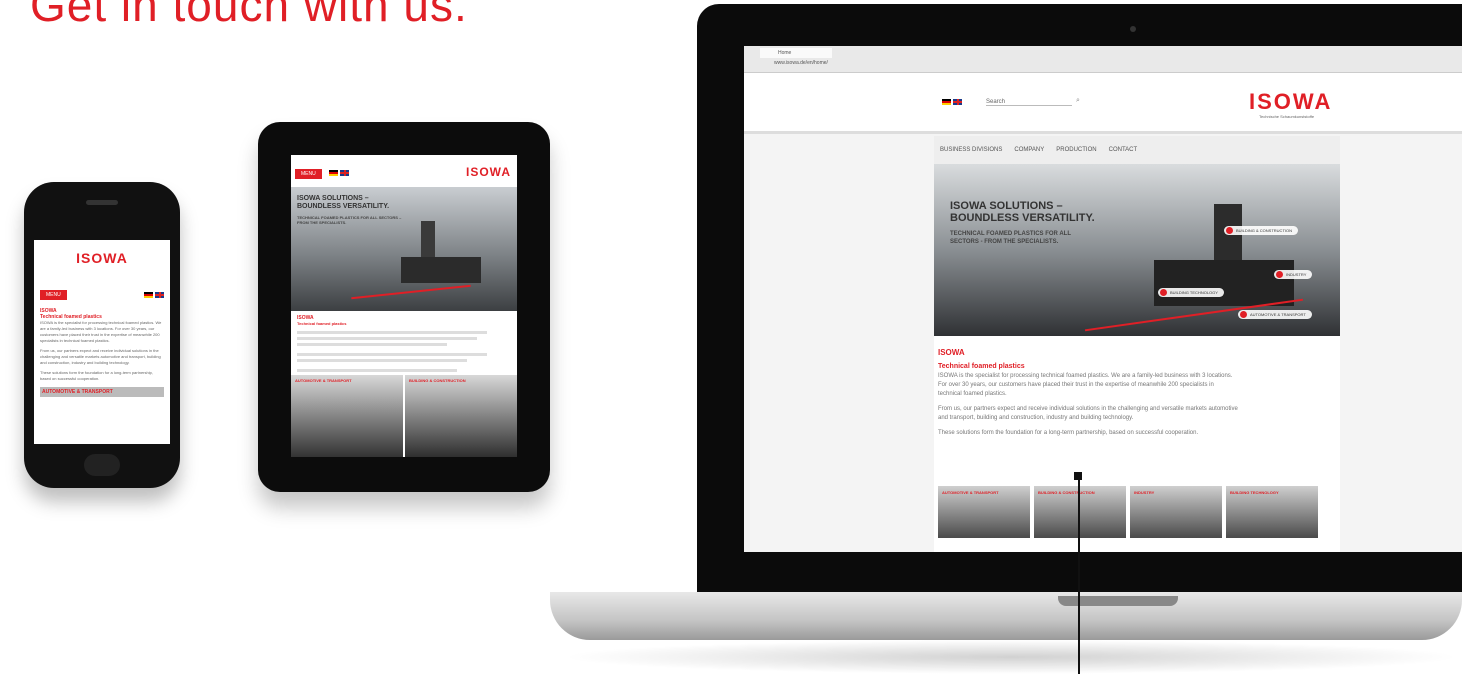  What do you see at coordinates (53, 295) in the screenshot?
I see `phone-menu-button: MENU` at bounding box center [53, 295].